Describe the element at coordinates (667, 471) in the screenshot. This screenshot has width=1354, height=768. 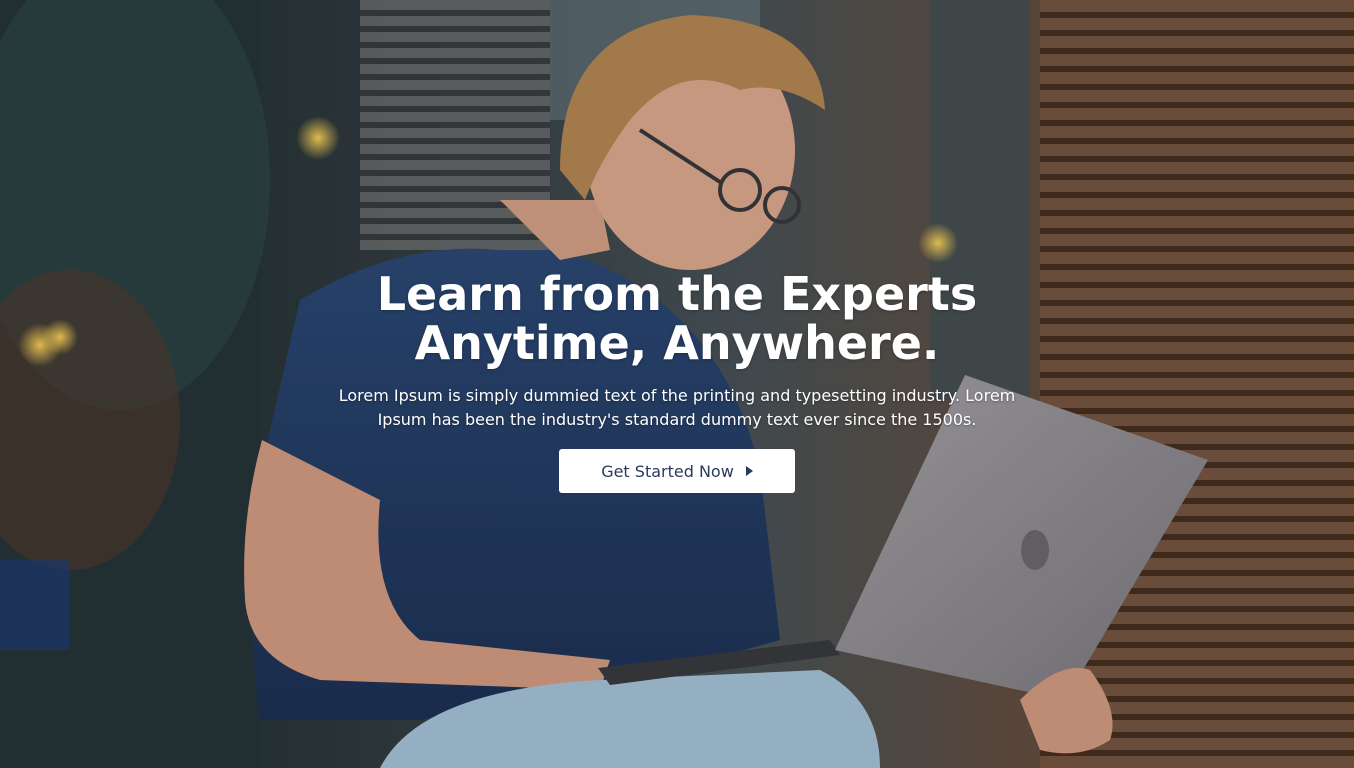
I see `get-started-label: Get Started Now` at that location.